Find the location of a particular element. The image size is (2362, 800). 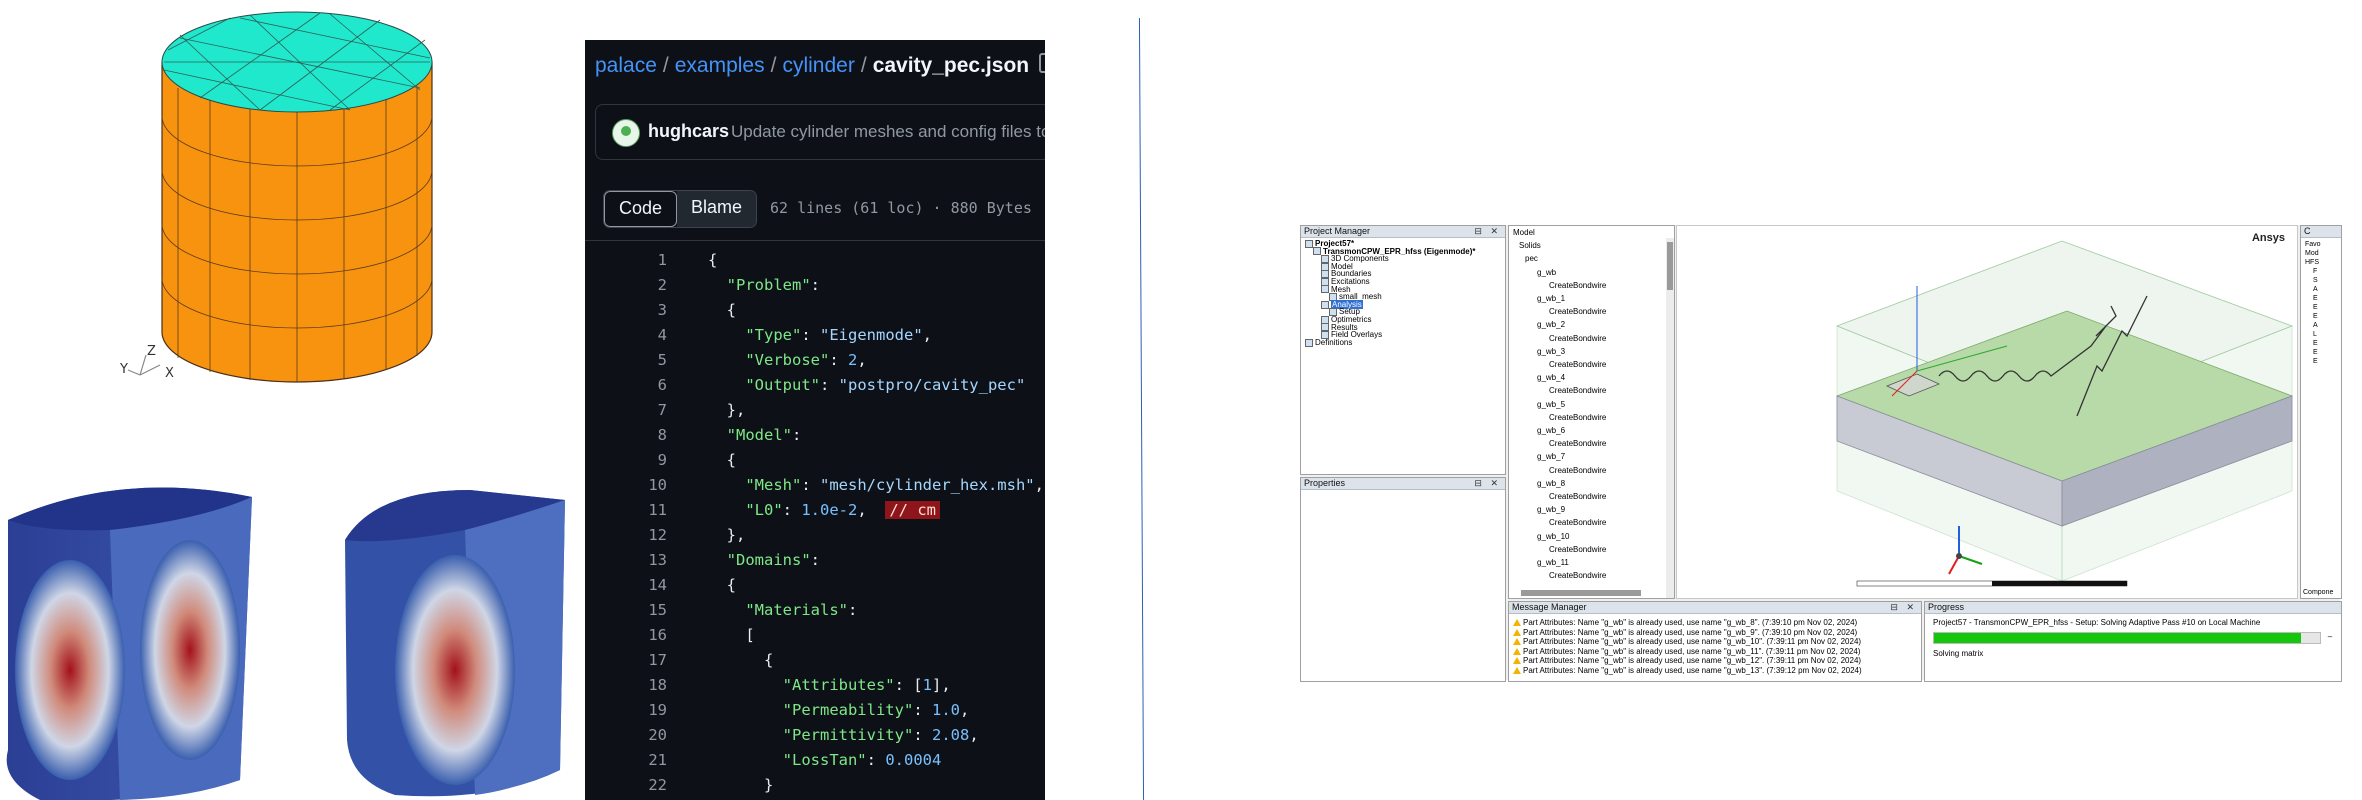

line-content: "L0": 1.0e-2, // cm is located at coordinates (824, 510).